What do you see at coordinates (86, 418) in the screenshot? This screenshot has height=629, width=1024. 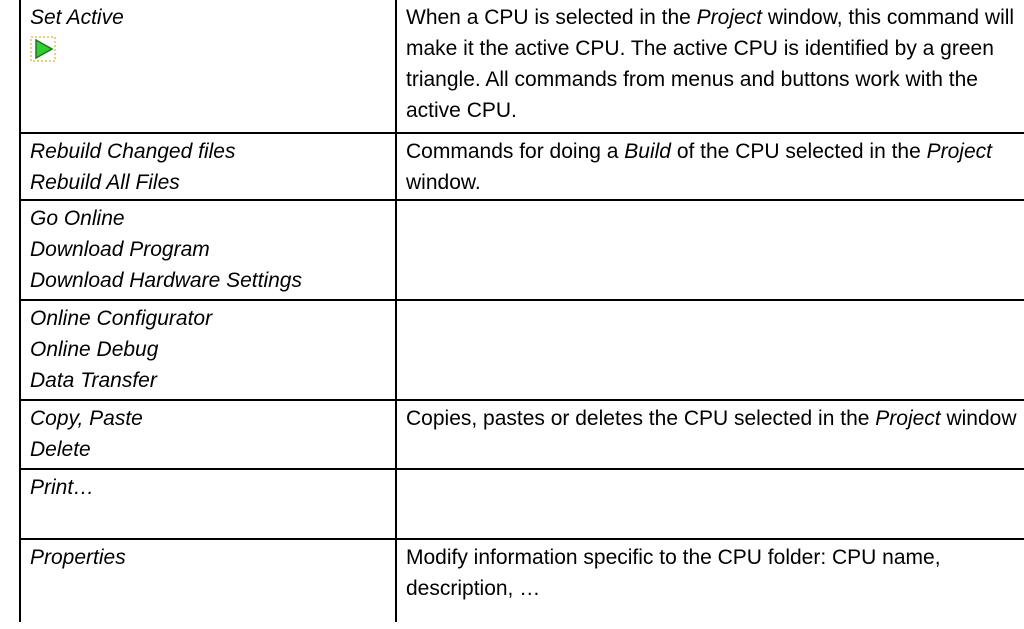 I see `command-name: Copy, Paste` at bounding box center [86, 418].